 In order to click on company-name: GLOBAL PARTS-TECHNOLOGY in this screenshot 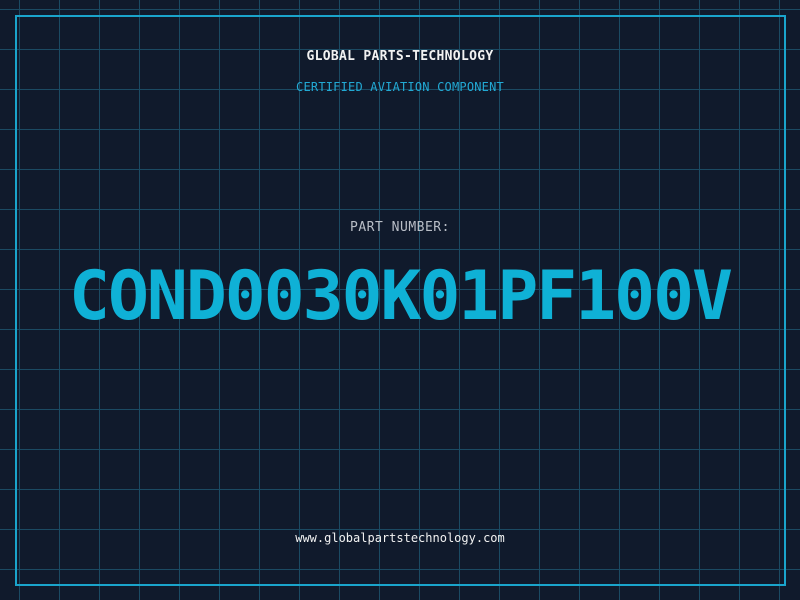, I will do `click(400, 56)`.